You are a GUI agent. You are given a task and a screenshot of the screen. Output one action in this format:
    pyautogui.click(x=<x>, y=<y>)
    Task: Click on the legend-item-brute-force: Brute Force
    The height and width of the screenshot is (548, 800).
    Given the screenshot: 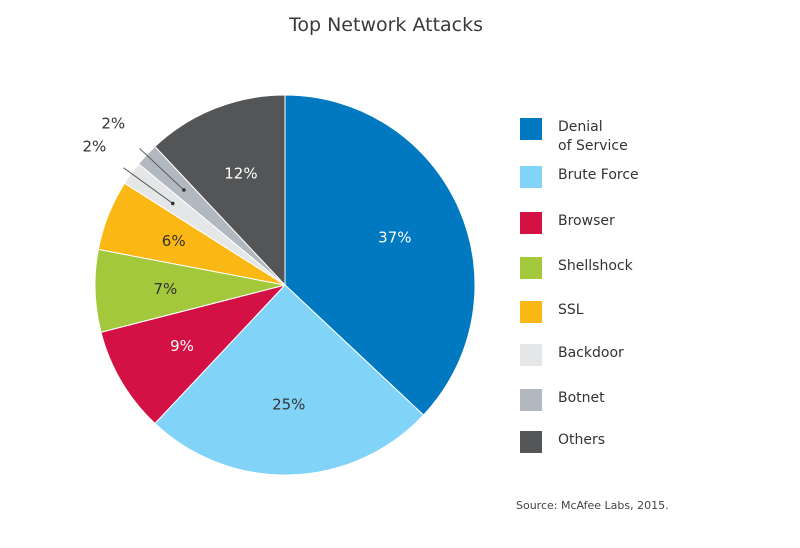 What is the action you would take?
    pyautogui.click(x=604, y=177)
    